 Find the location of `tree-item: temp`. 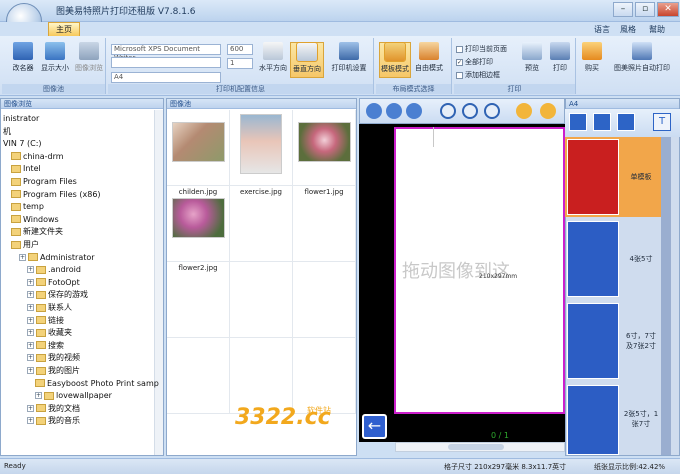

tree-item: temp is located at coordinates (27, 206).